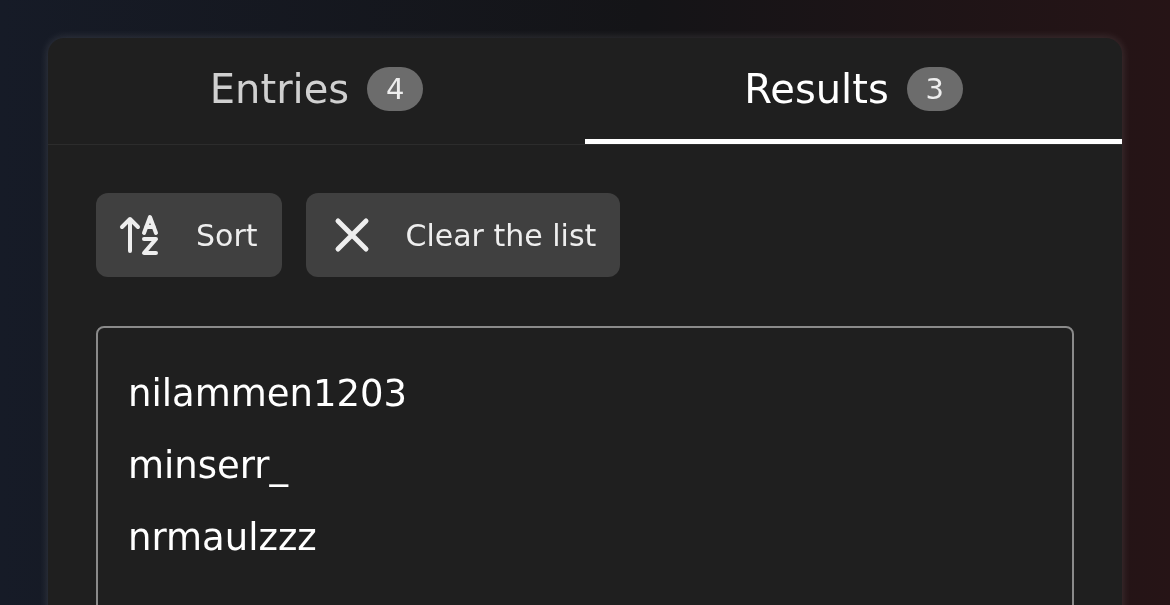  What do you see at coordinates (189, 235) in the screenshot?
I see `sort-button: Sort` at bounding box center [189, 235].